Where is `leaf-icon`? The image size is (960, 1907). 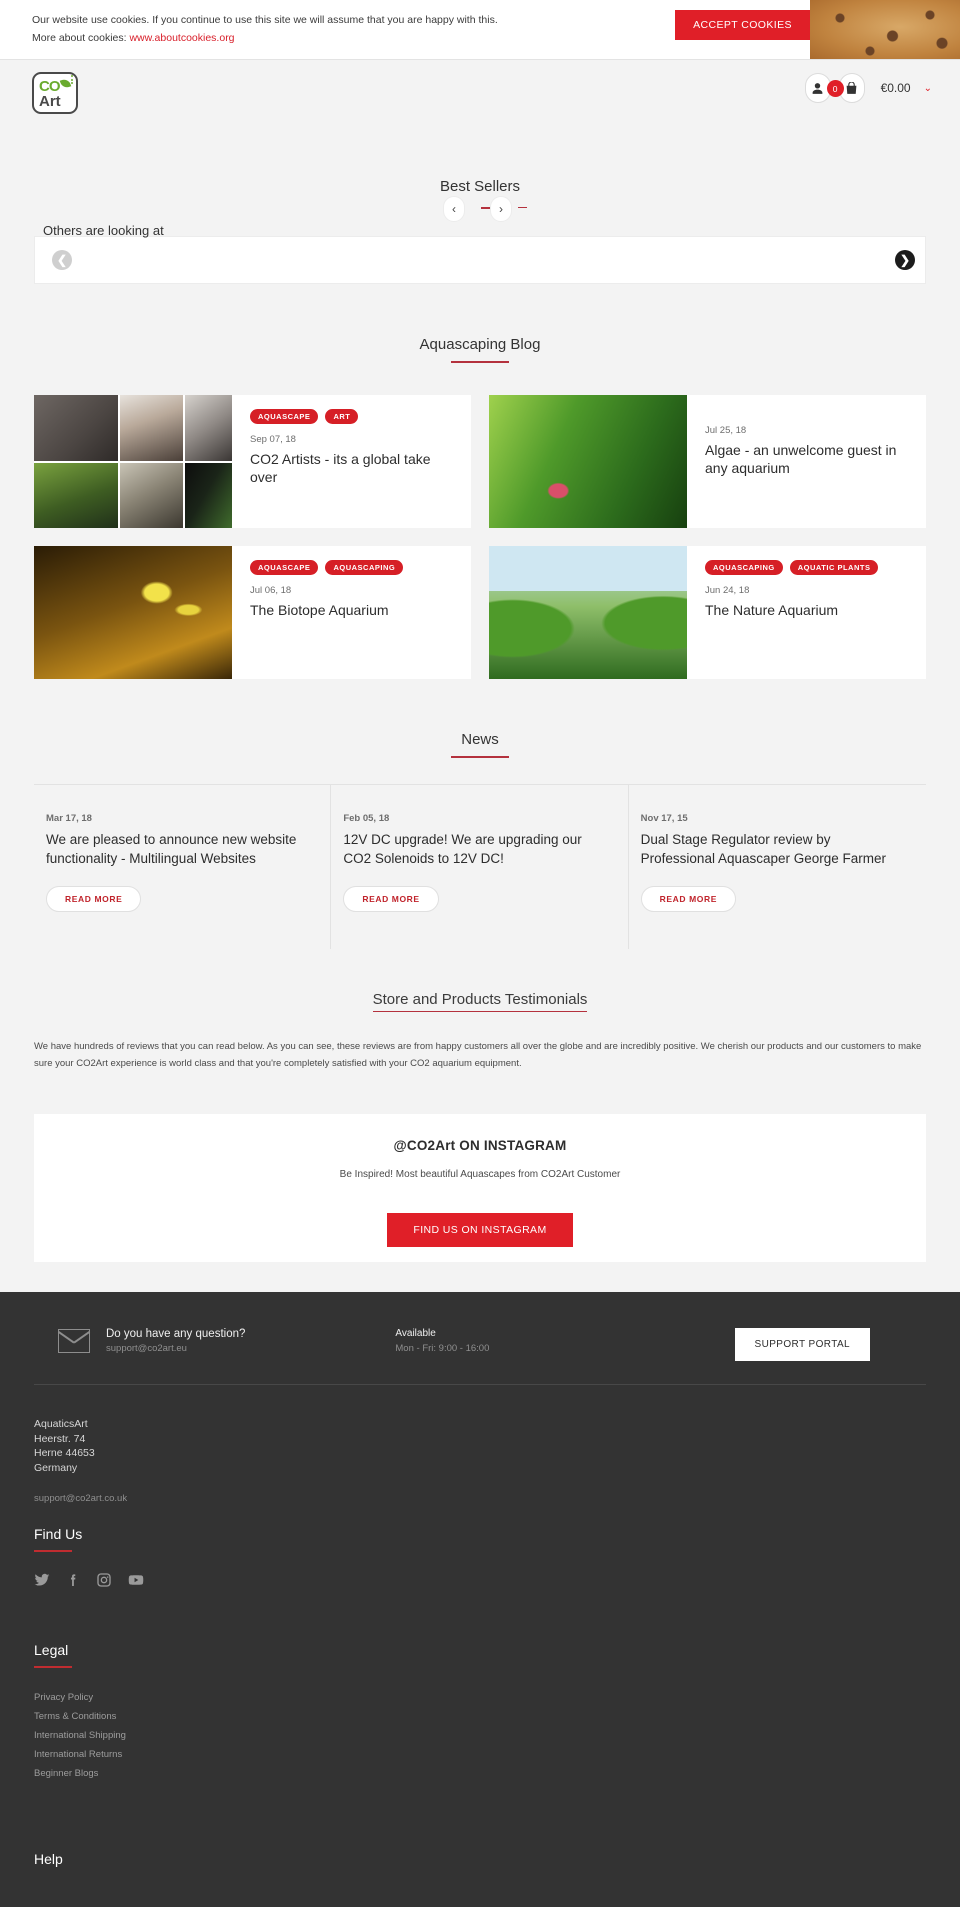
leaf-icon is located at coordinates (65, 83).